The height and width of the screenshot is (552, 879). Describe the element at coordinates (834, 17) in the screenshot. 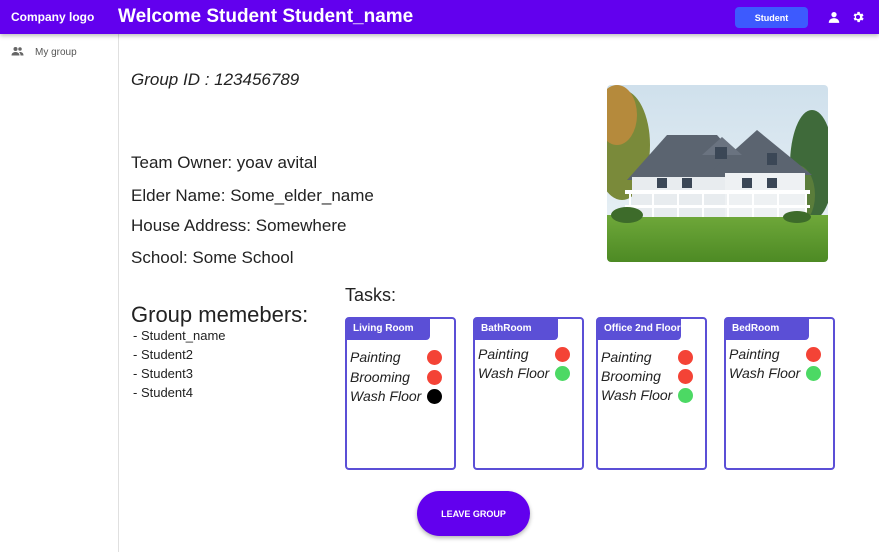

I see `user-icon` at that location.